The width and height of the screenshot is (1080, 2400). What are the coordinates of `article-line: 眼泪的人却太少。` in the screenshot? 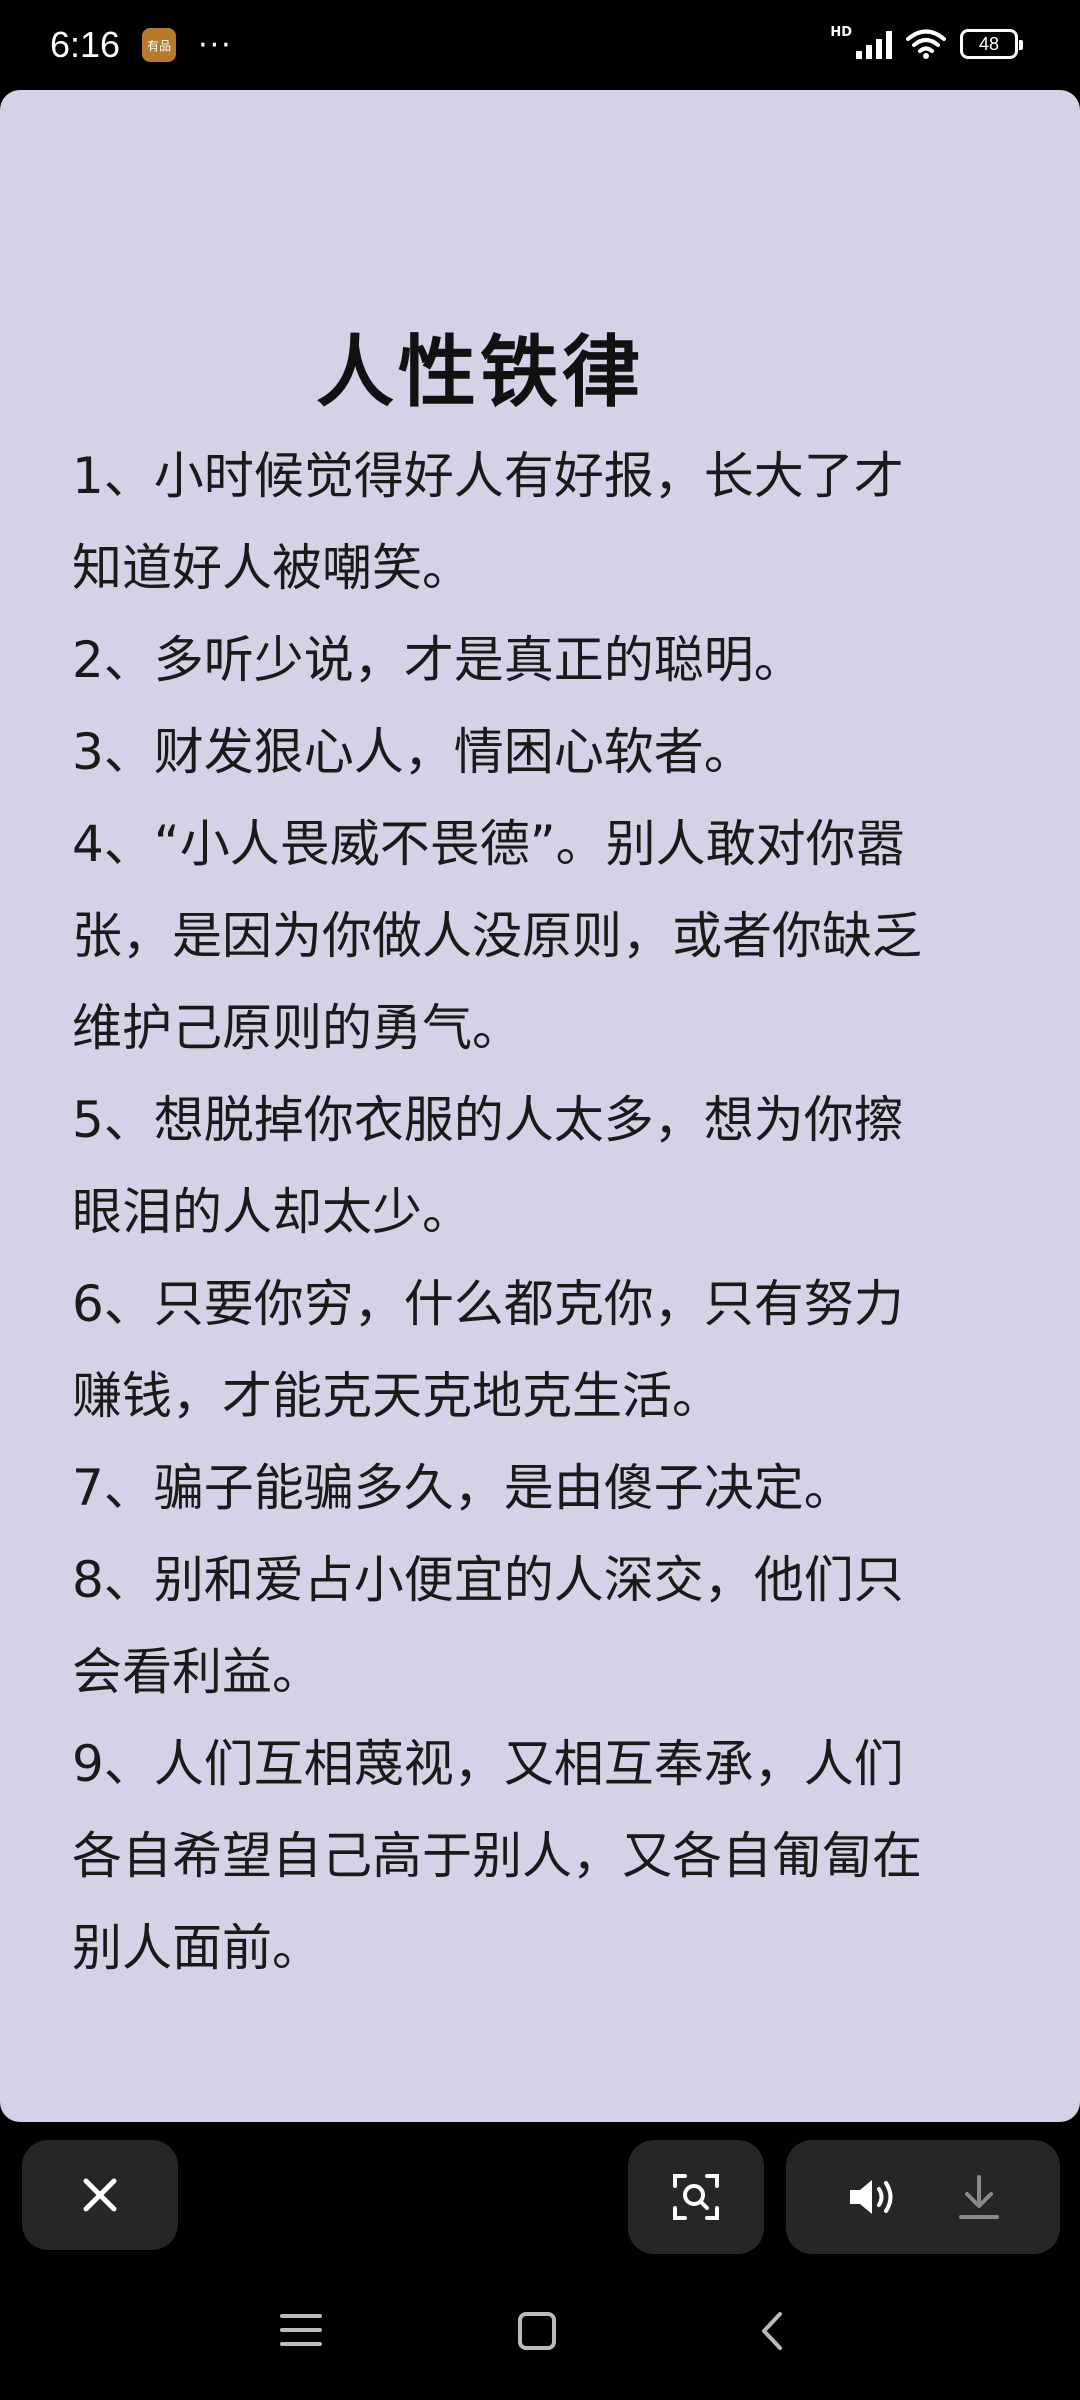 It's located at (272, 1212).